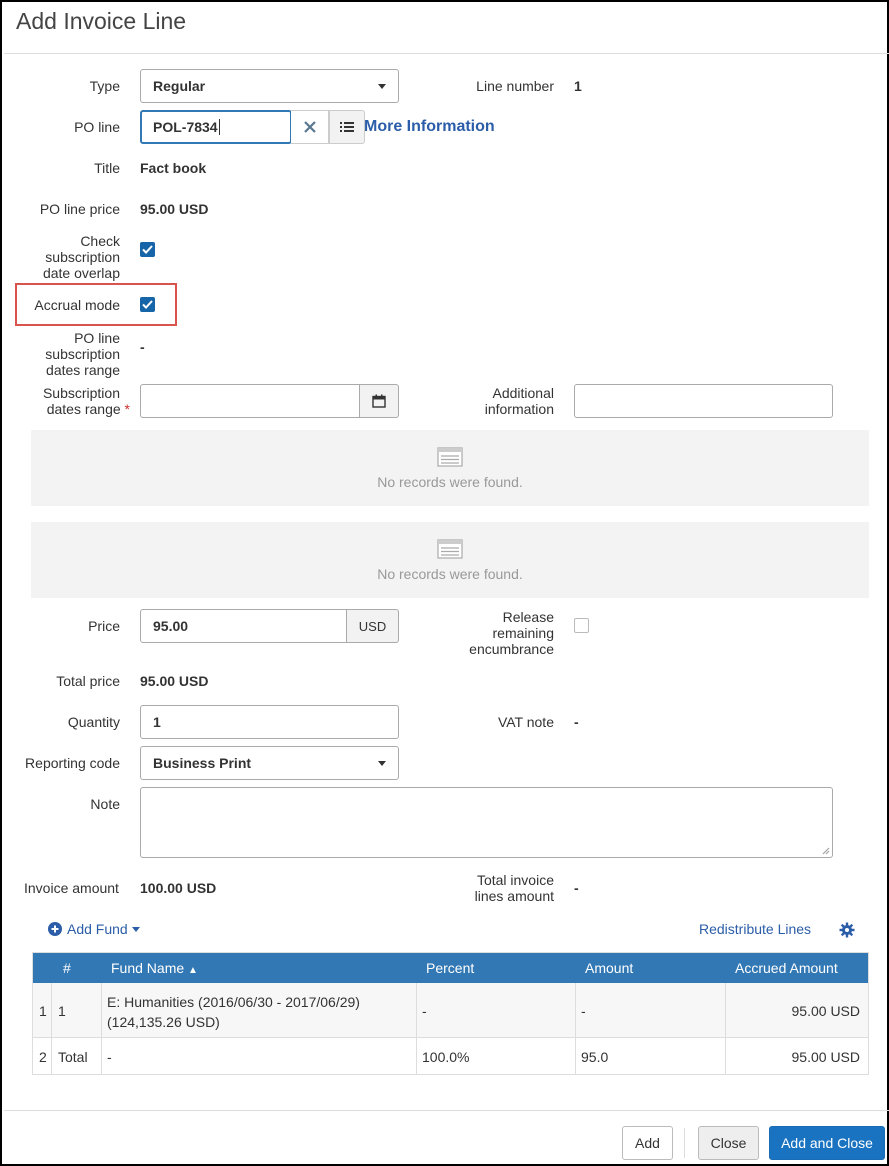 The image size is (889, 1166). I want to click on list-picker-button, so click(347, 127).